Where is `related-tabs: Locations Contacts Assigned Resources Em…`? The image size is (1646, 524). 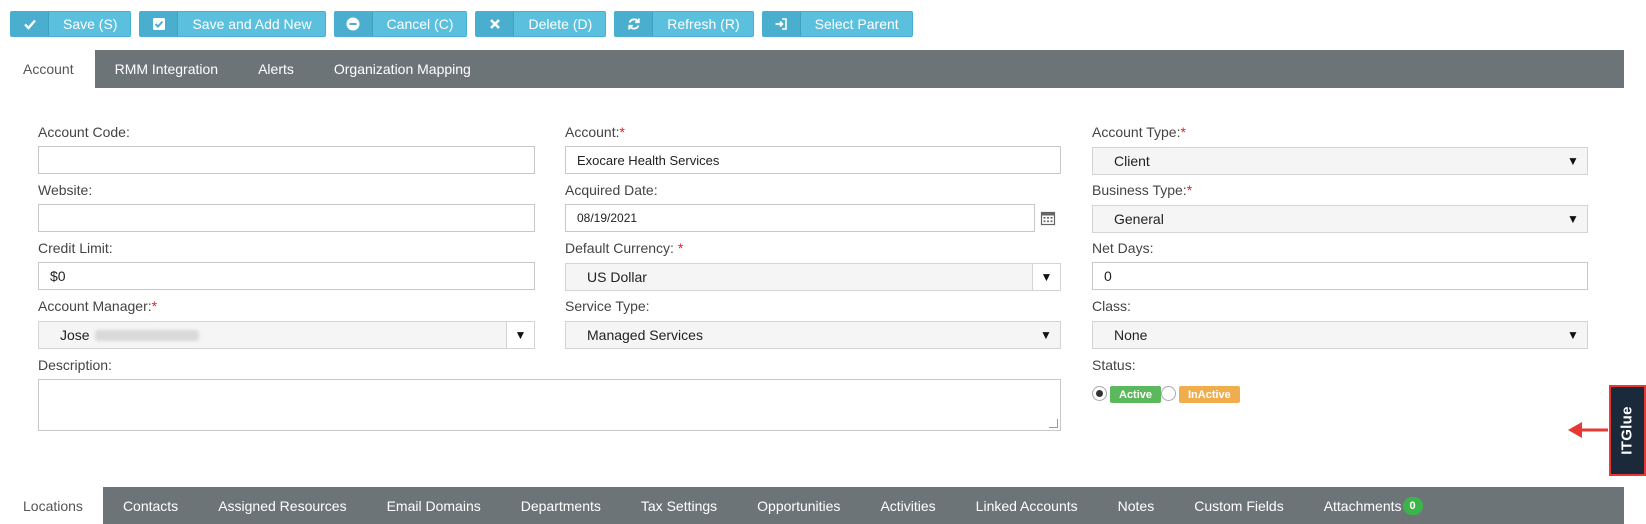
related-tabs: Locations Contacts Assigned Resources Em… is located at coordinates (817, 505).